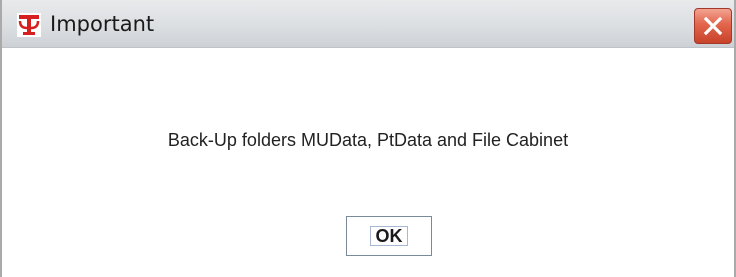  Describe the element at coordinates (29, 25) in the screenshot. I see `app-logo-icon` at that location.